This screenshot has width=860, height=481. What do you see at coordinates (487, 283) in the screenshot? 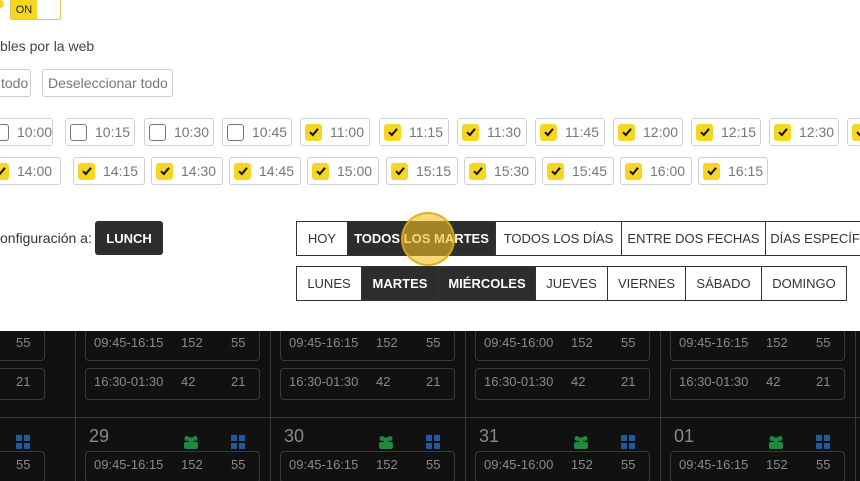
I see `day-tab: MIÉRCOLES` at bounding box center [487, 283].